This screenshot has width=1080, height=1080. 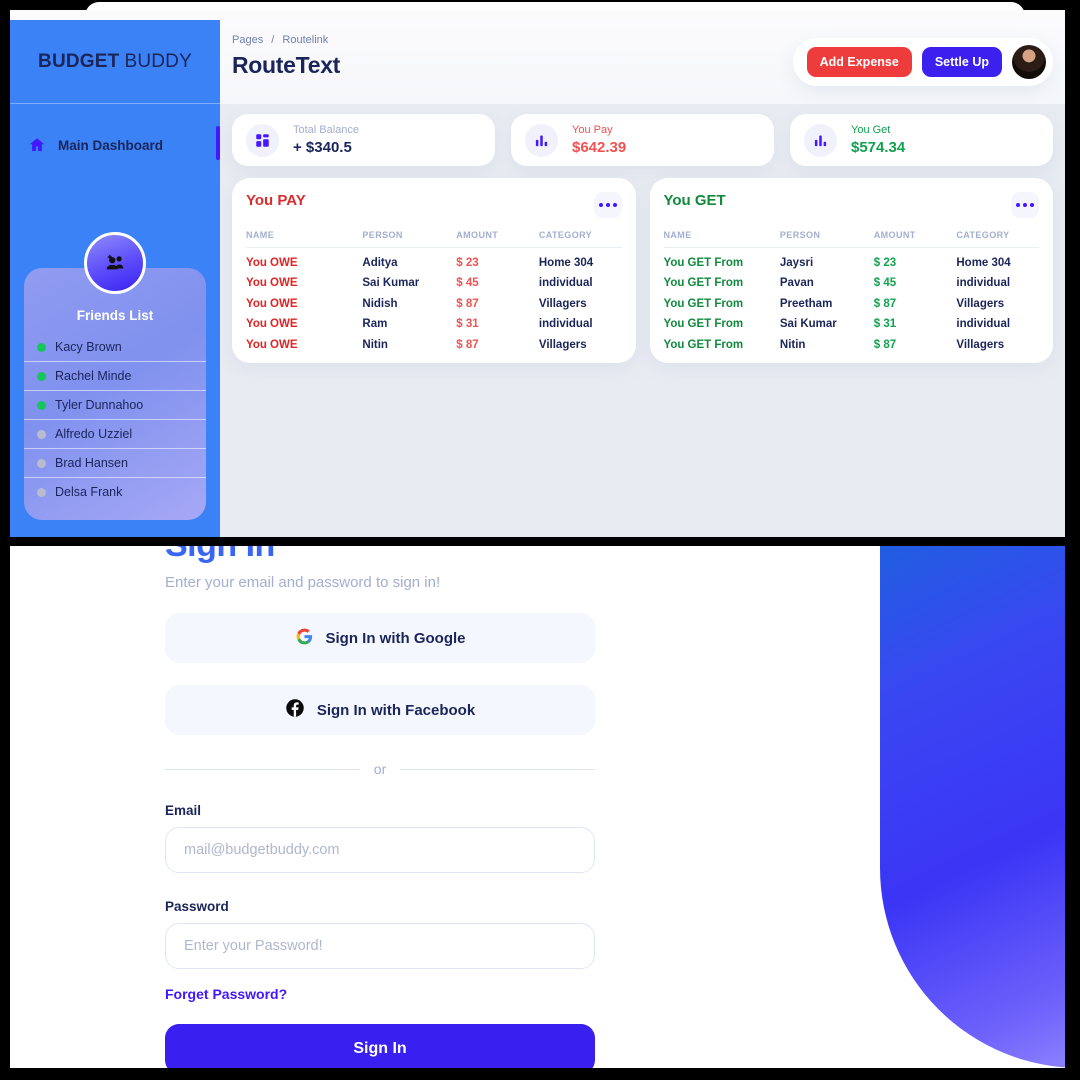 I want to click on divider-or: or, so click(x=380, y=769).